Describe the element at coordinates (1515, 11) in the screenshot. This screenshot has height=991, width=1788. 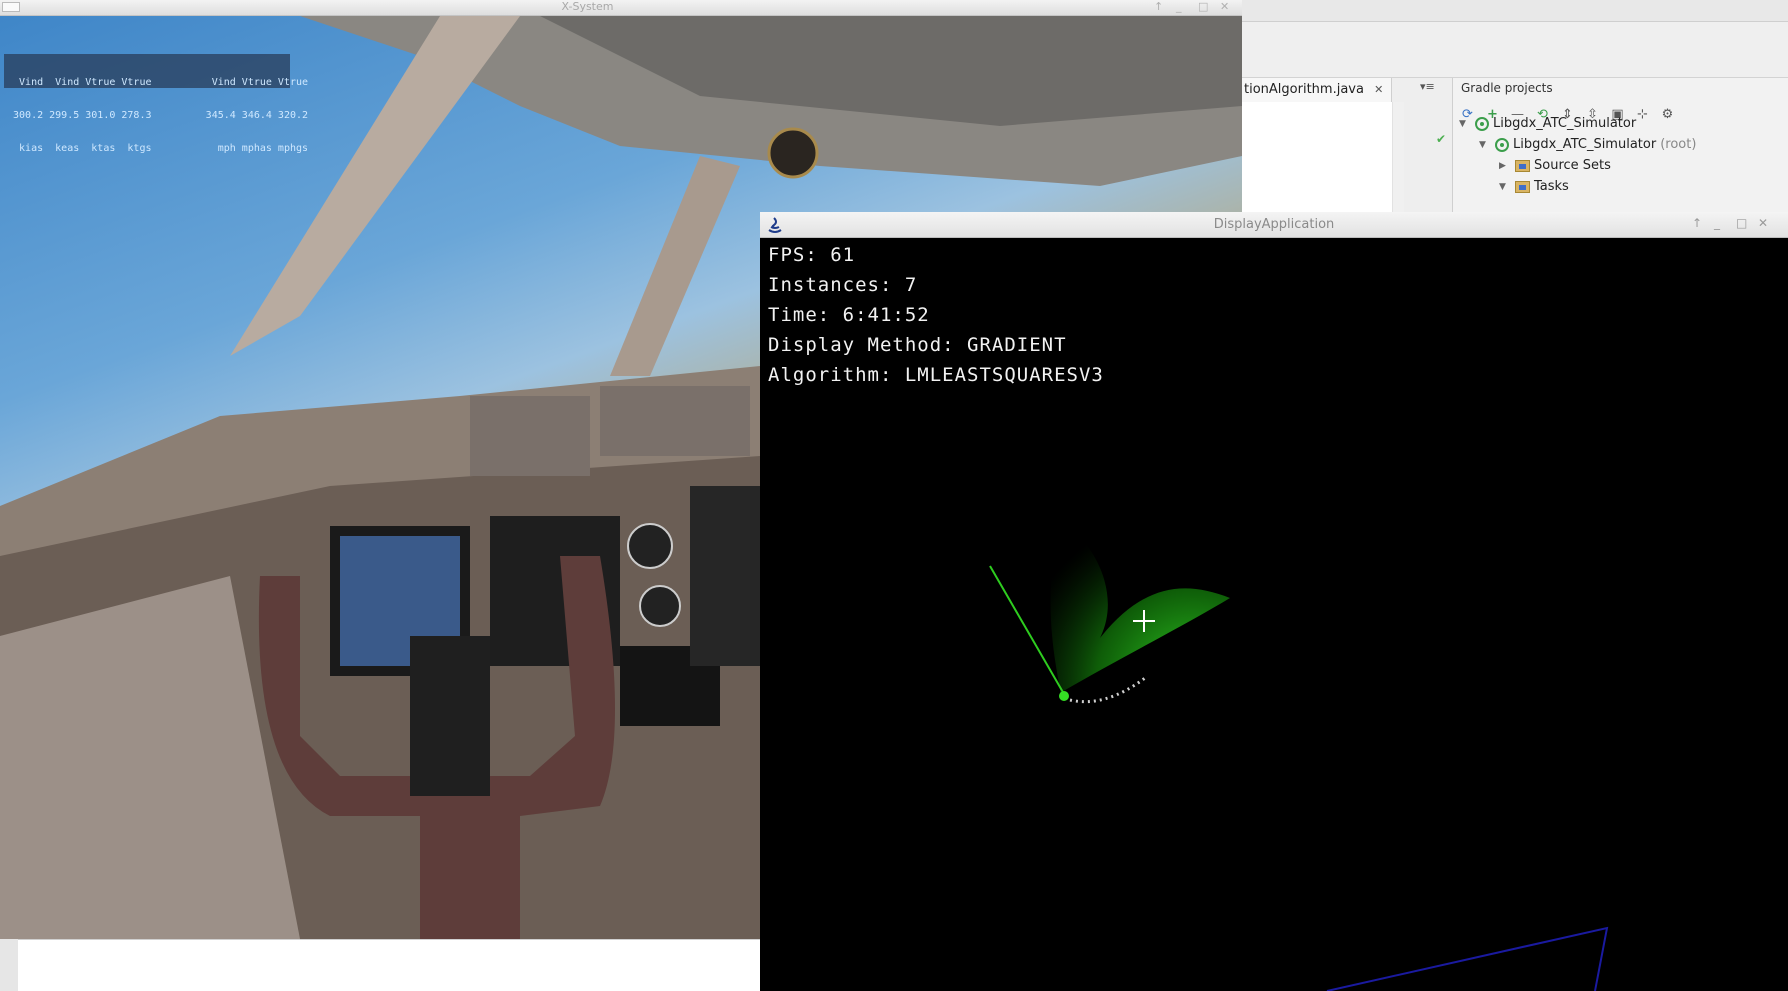
I see `ide-menubar` at that location.